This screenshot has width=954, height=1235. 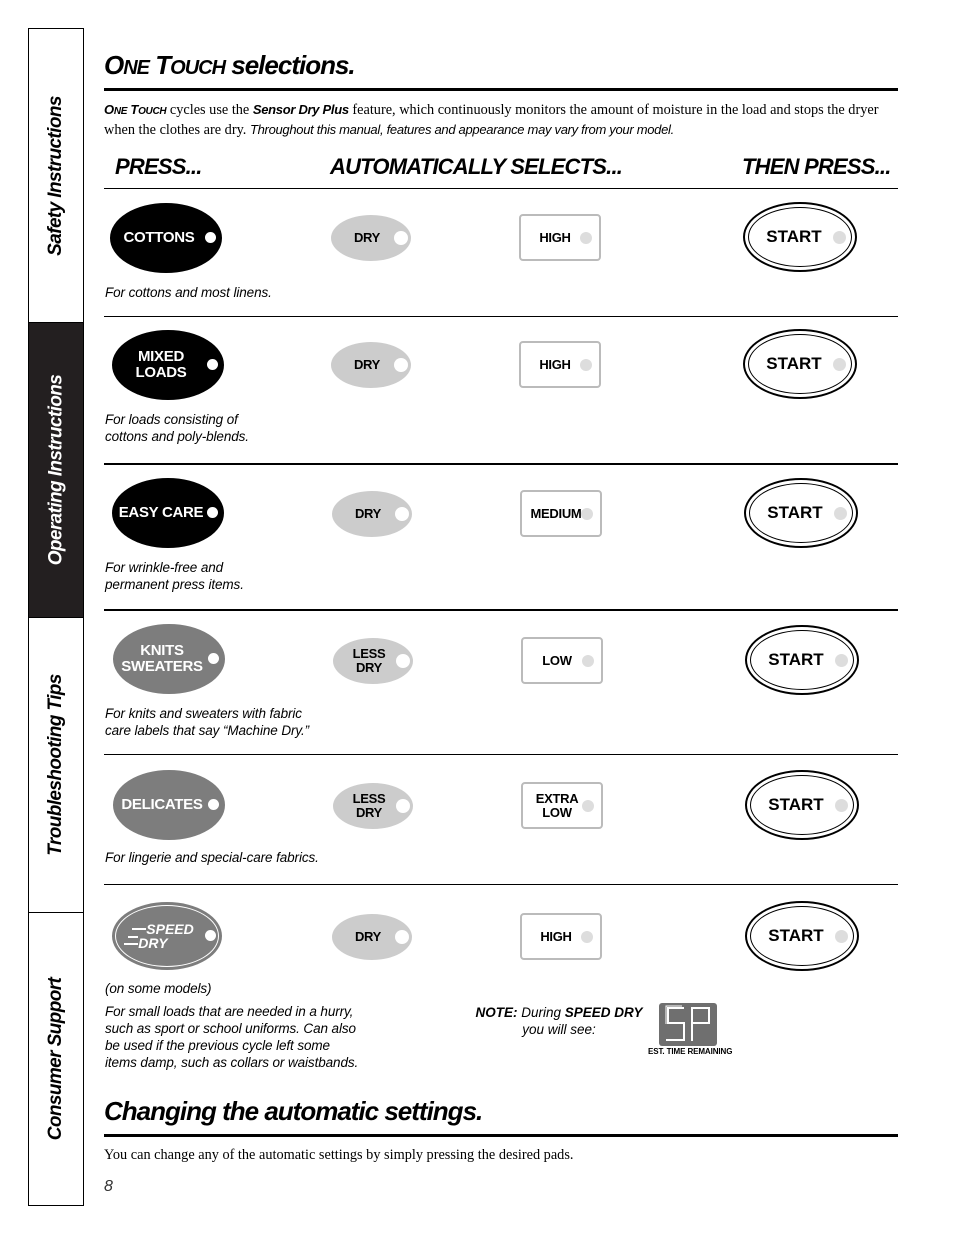 I want to click on side-tab-label: Troubleshooting Tips, so click(x=55, y=765).